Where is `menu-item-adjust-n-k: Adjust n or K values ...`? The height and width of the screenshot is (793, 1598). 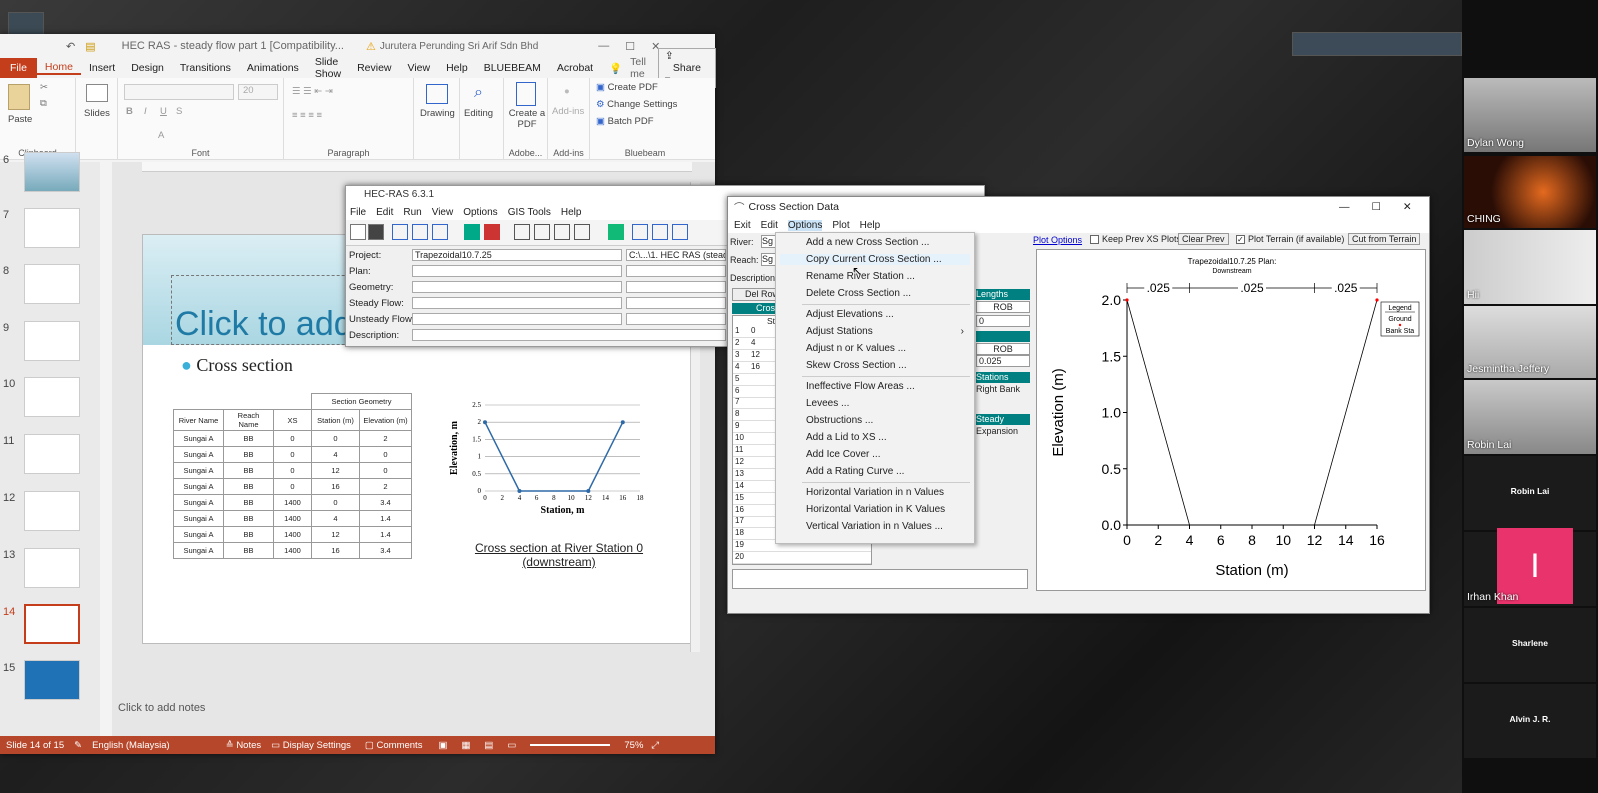
menu-item-adjust-n-k: Adjust n or K values ... is located at coordinates (856, 348).